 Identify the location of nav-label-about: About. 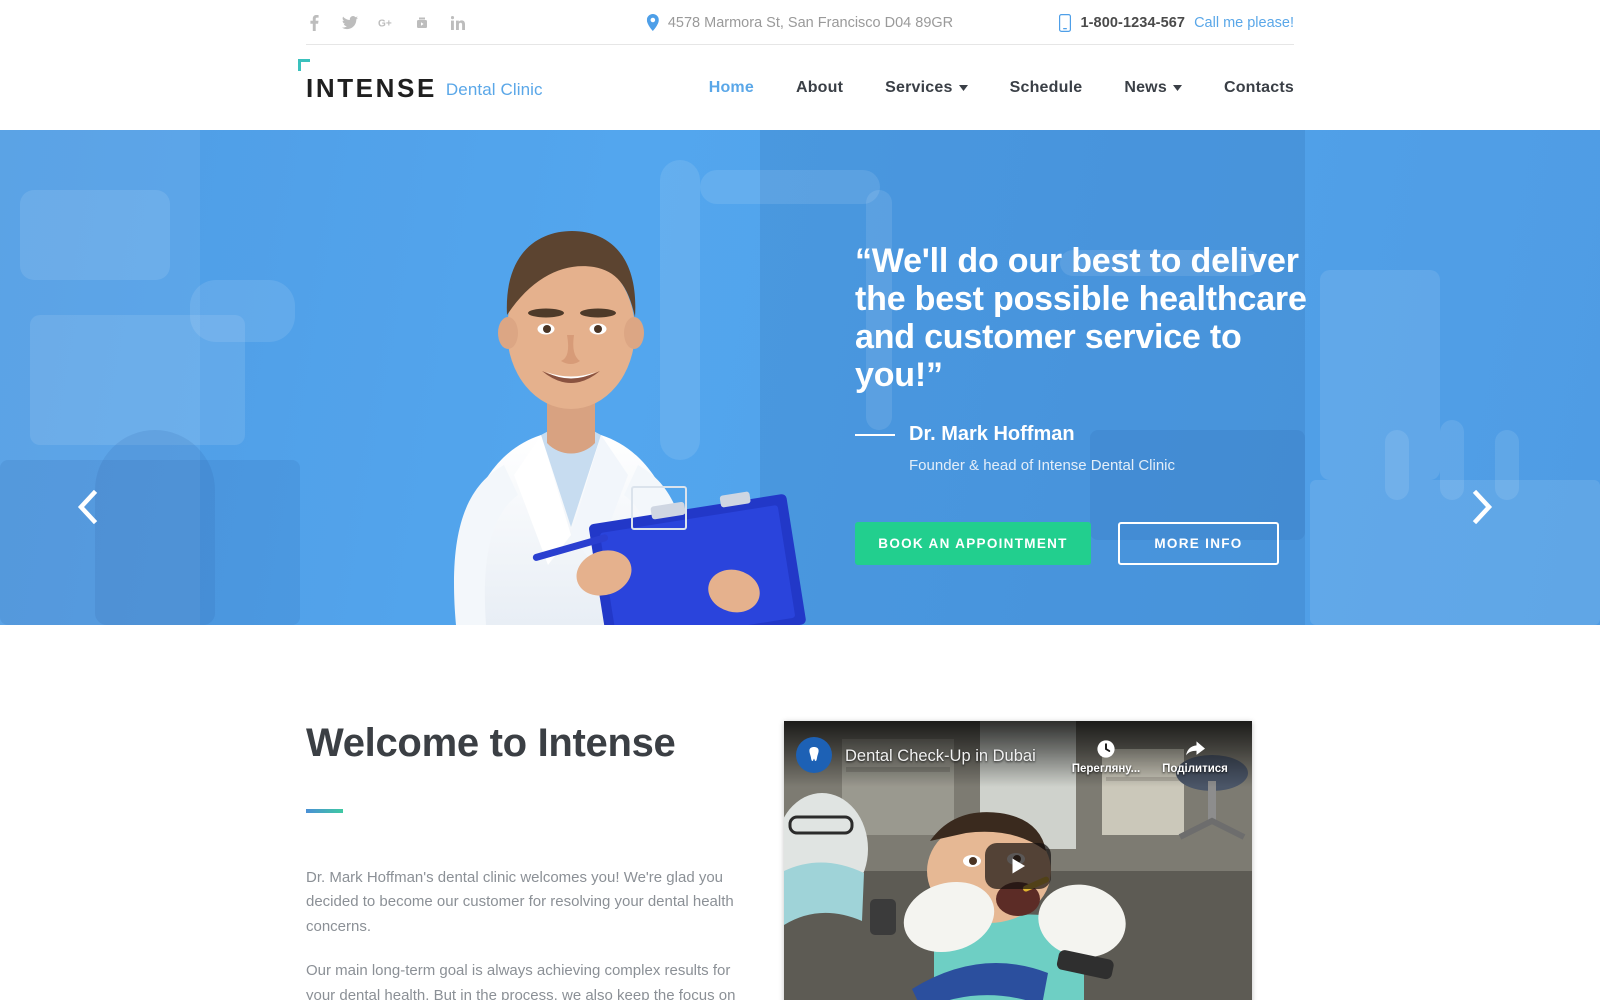
(819, 87).